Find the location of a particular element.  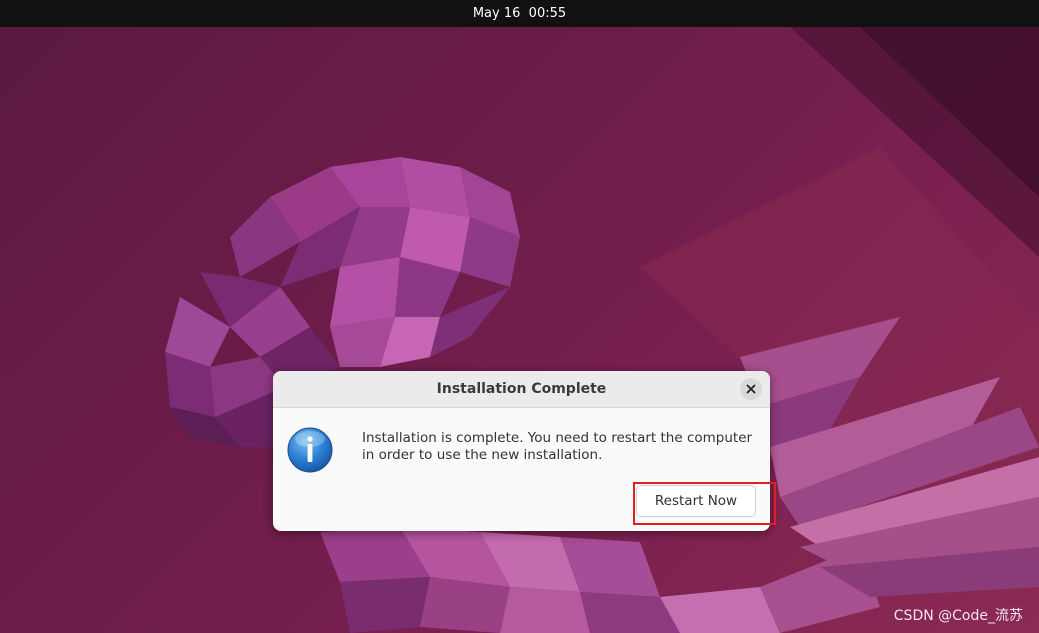

clock-date: May 16 is located at coordinates (496, 13).